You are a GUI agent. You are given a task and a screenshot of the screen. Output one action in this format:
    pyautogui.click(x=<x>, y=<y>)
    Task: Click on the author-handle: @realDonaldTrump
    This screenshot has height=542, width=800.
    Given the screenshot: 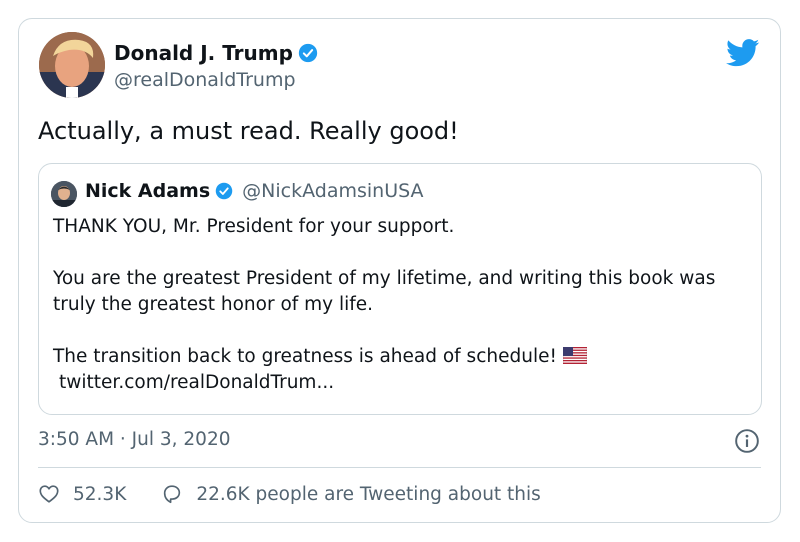 What is the action you would take?
    pyautogui.click(x=205, y=80)
    